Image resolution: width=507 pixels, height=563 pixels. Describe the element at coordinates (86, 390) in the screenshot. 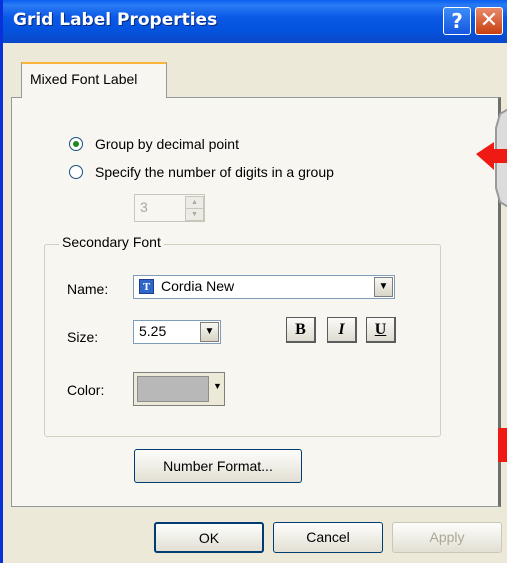

I see `color-label: Color:` at that location.